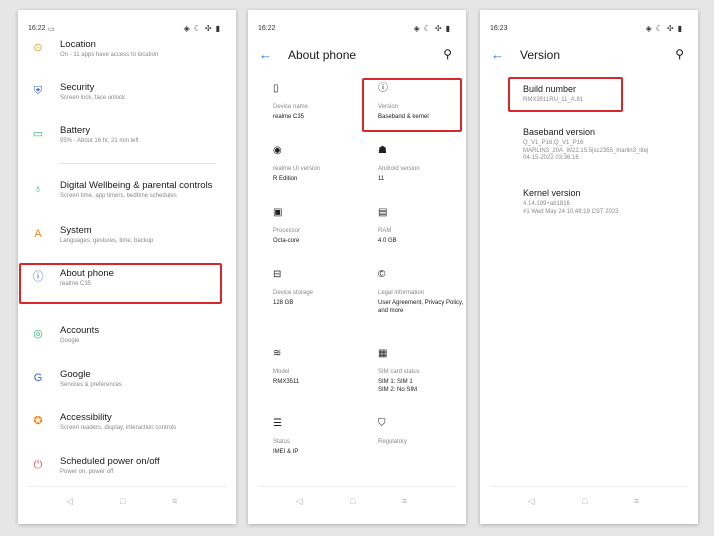 The height and width of the screenshot is (536, 714). I want to click on wellbeing-icon: ♁, so click(38, 189).